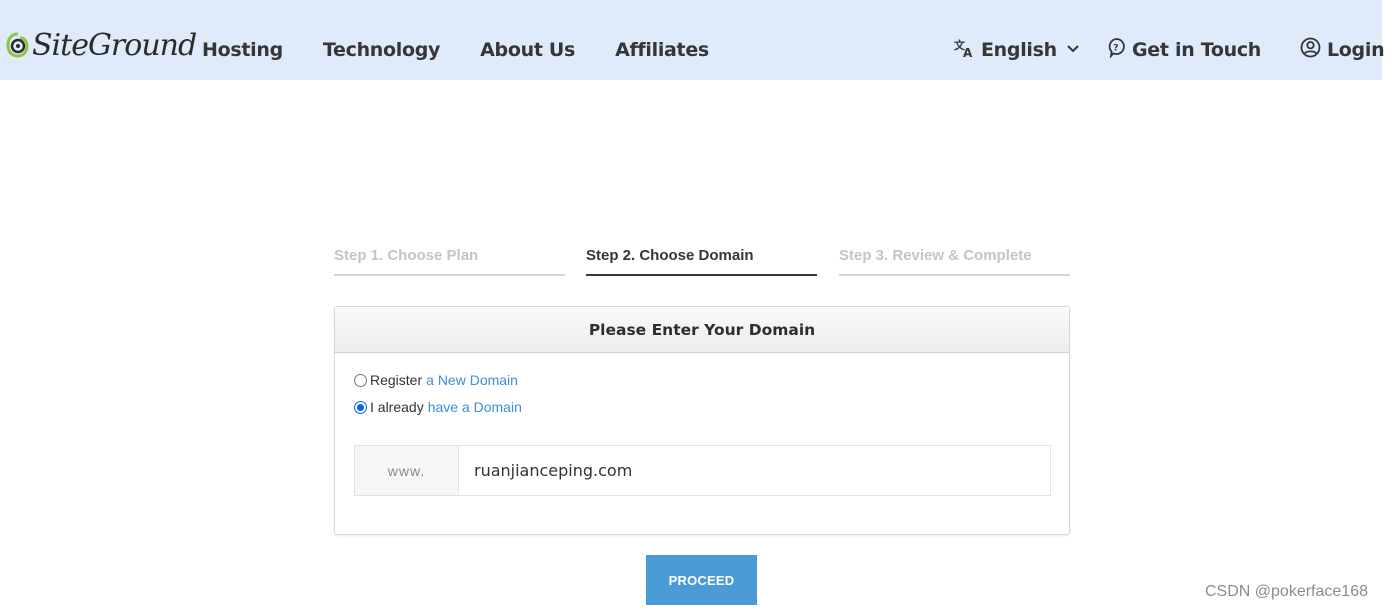 The image size is (1396, 610). What do you see at coordinates (1356, 50) in the screenshot?
I see `login-label: Login` at bounding box center [1356, 50].